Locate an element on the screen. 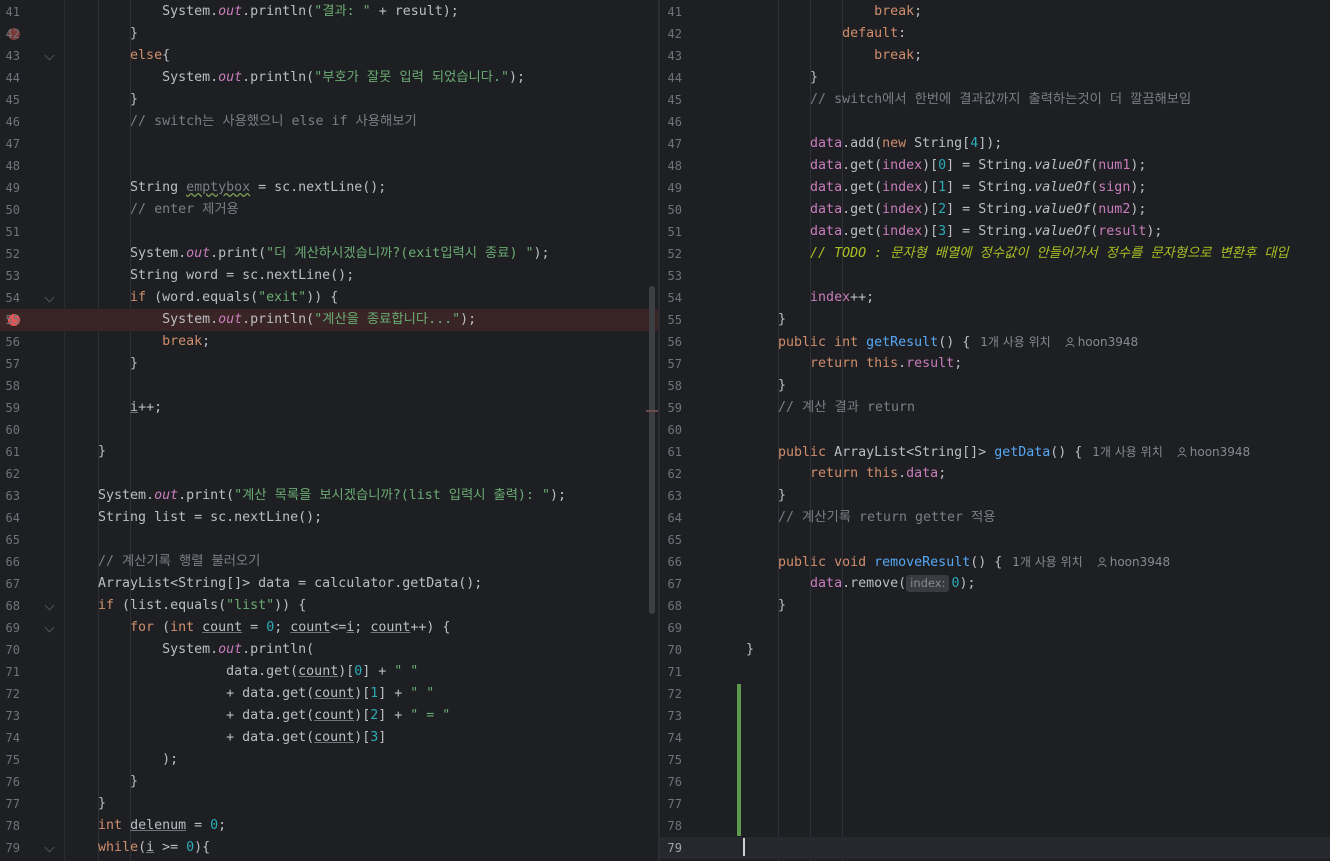 This screenshot has width=1330, height=861. code-line: 49 String emptybox = sc.nextLine(); is located at coordinates (329, 188).